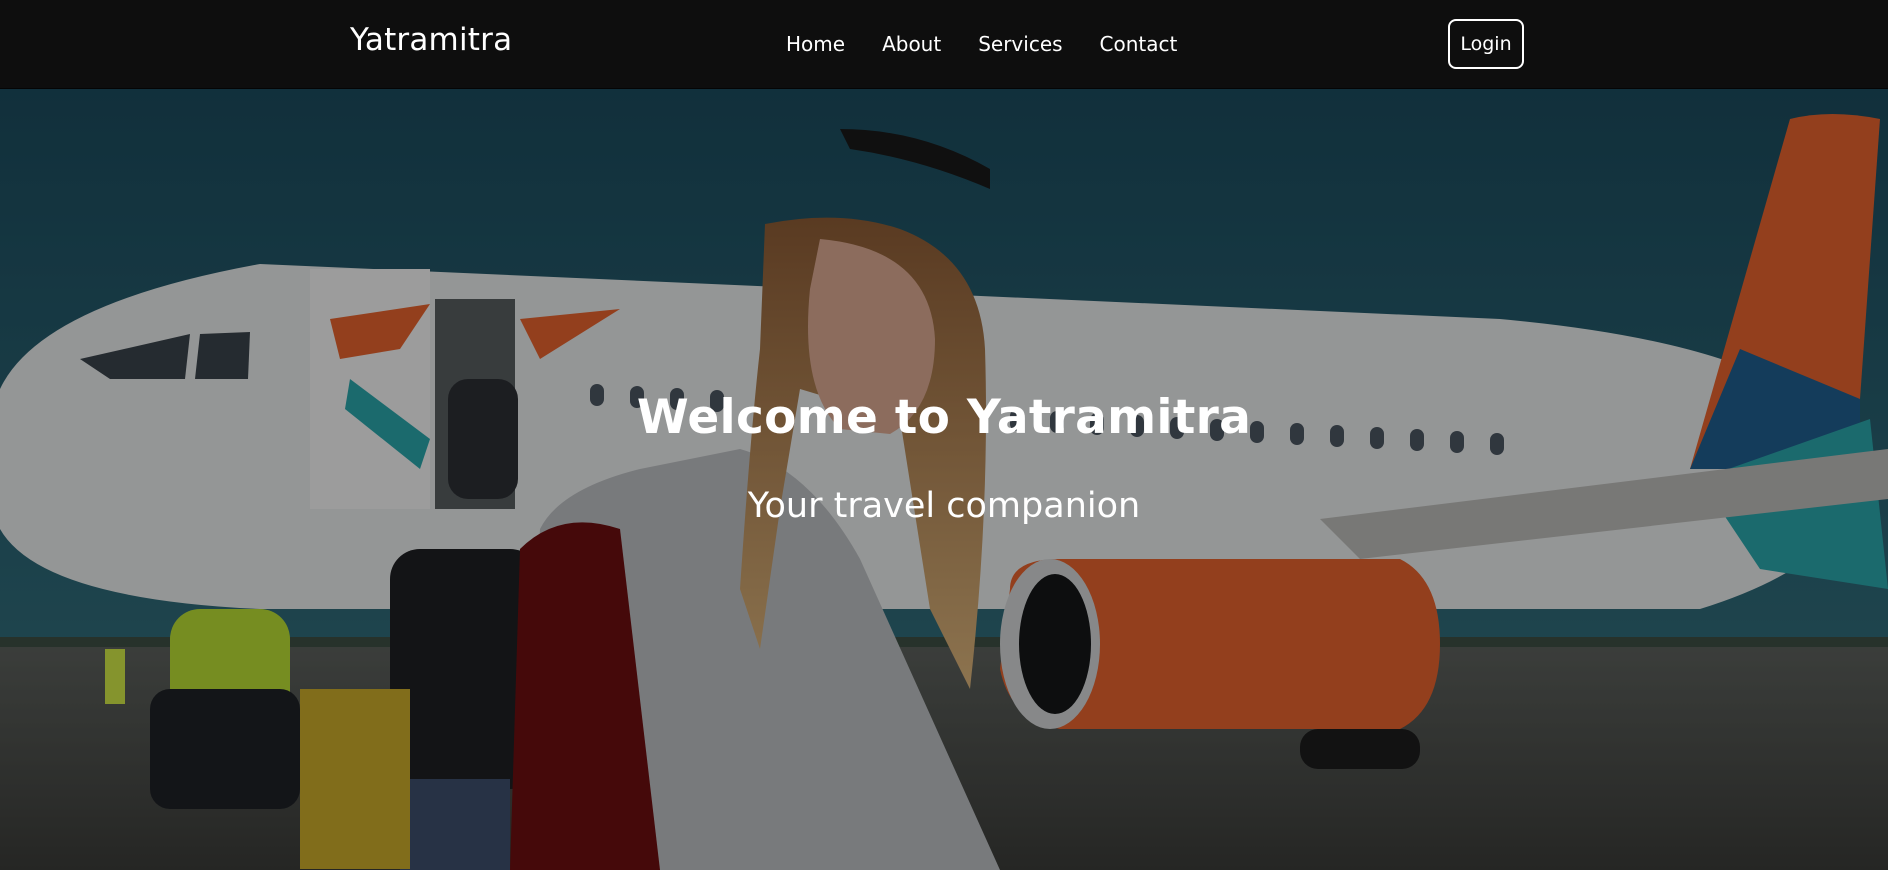  Describe the element at coordinates (944, 418) in the screenshot. I see `hero-title: Welcome to Yatramitra` at that location.